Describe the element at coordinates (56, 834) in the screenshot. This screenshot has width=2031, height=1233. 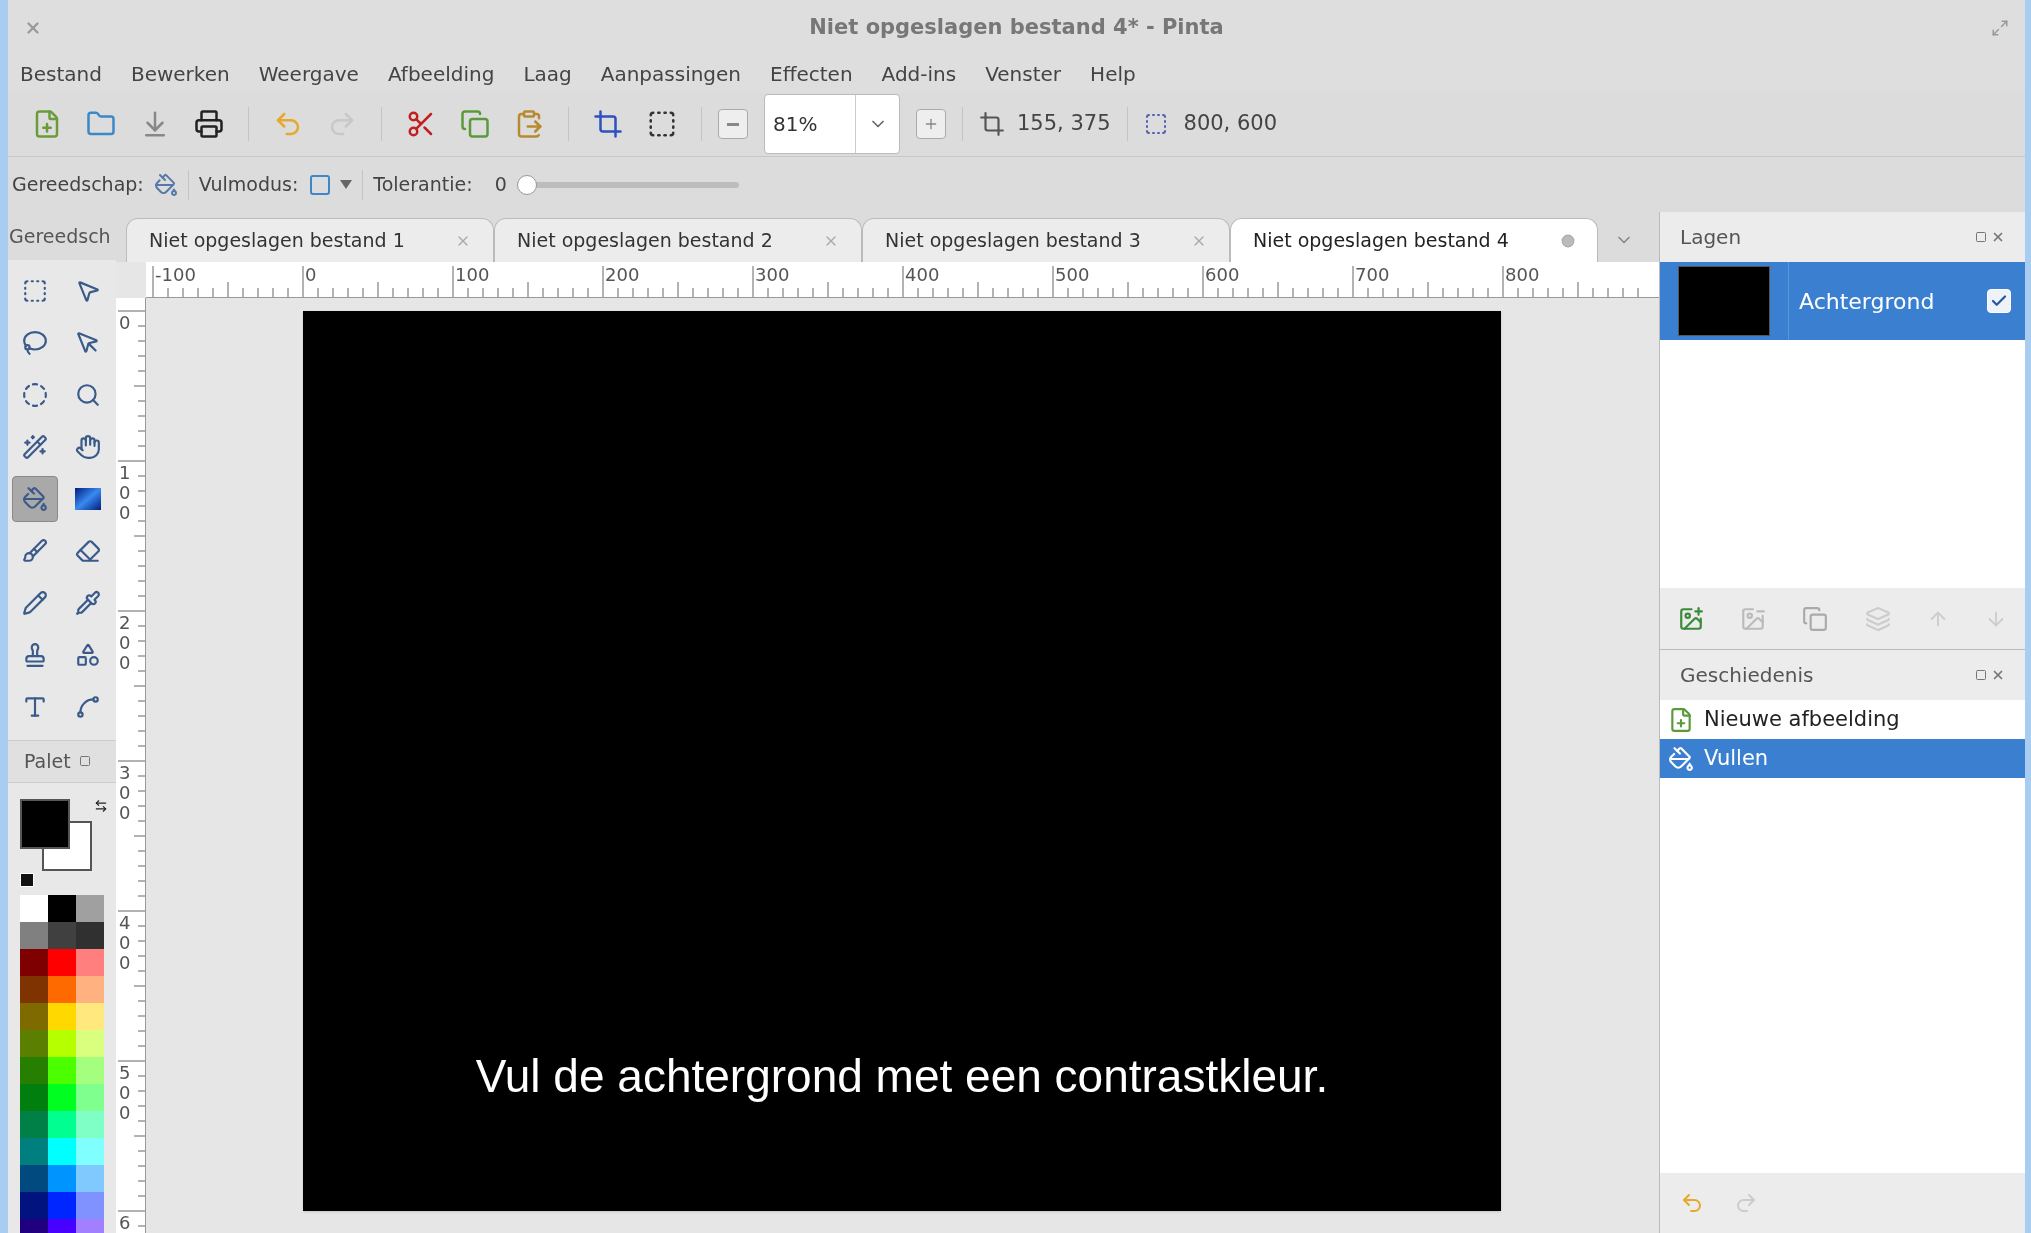
I see `primary-secondary-color-drawing` at that location.